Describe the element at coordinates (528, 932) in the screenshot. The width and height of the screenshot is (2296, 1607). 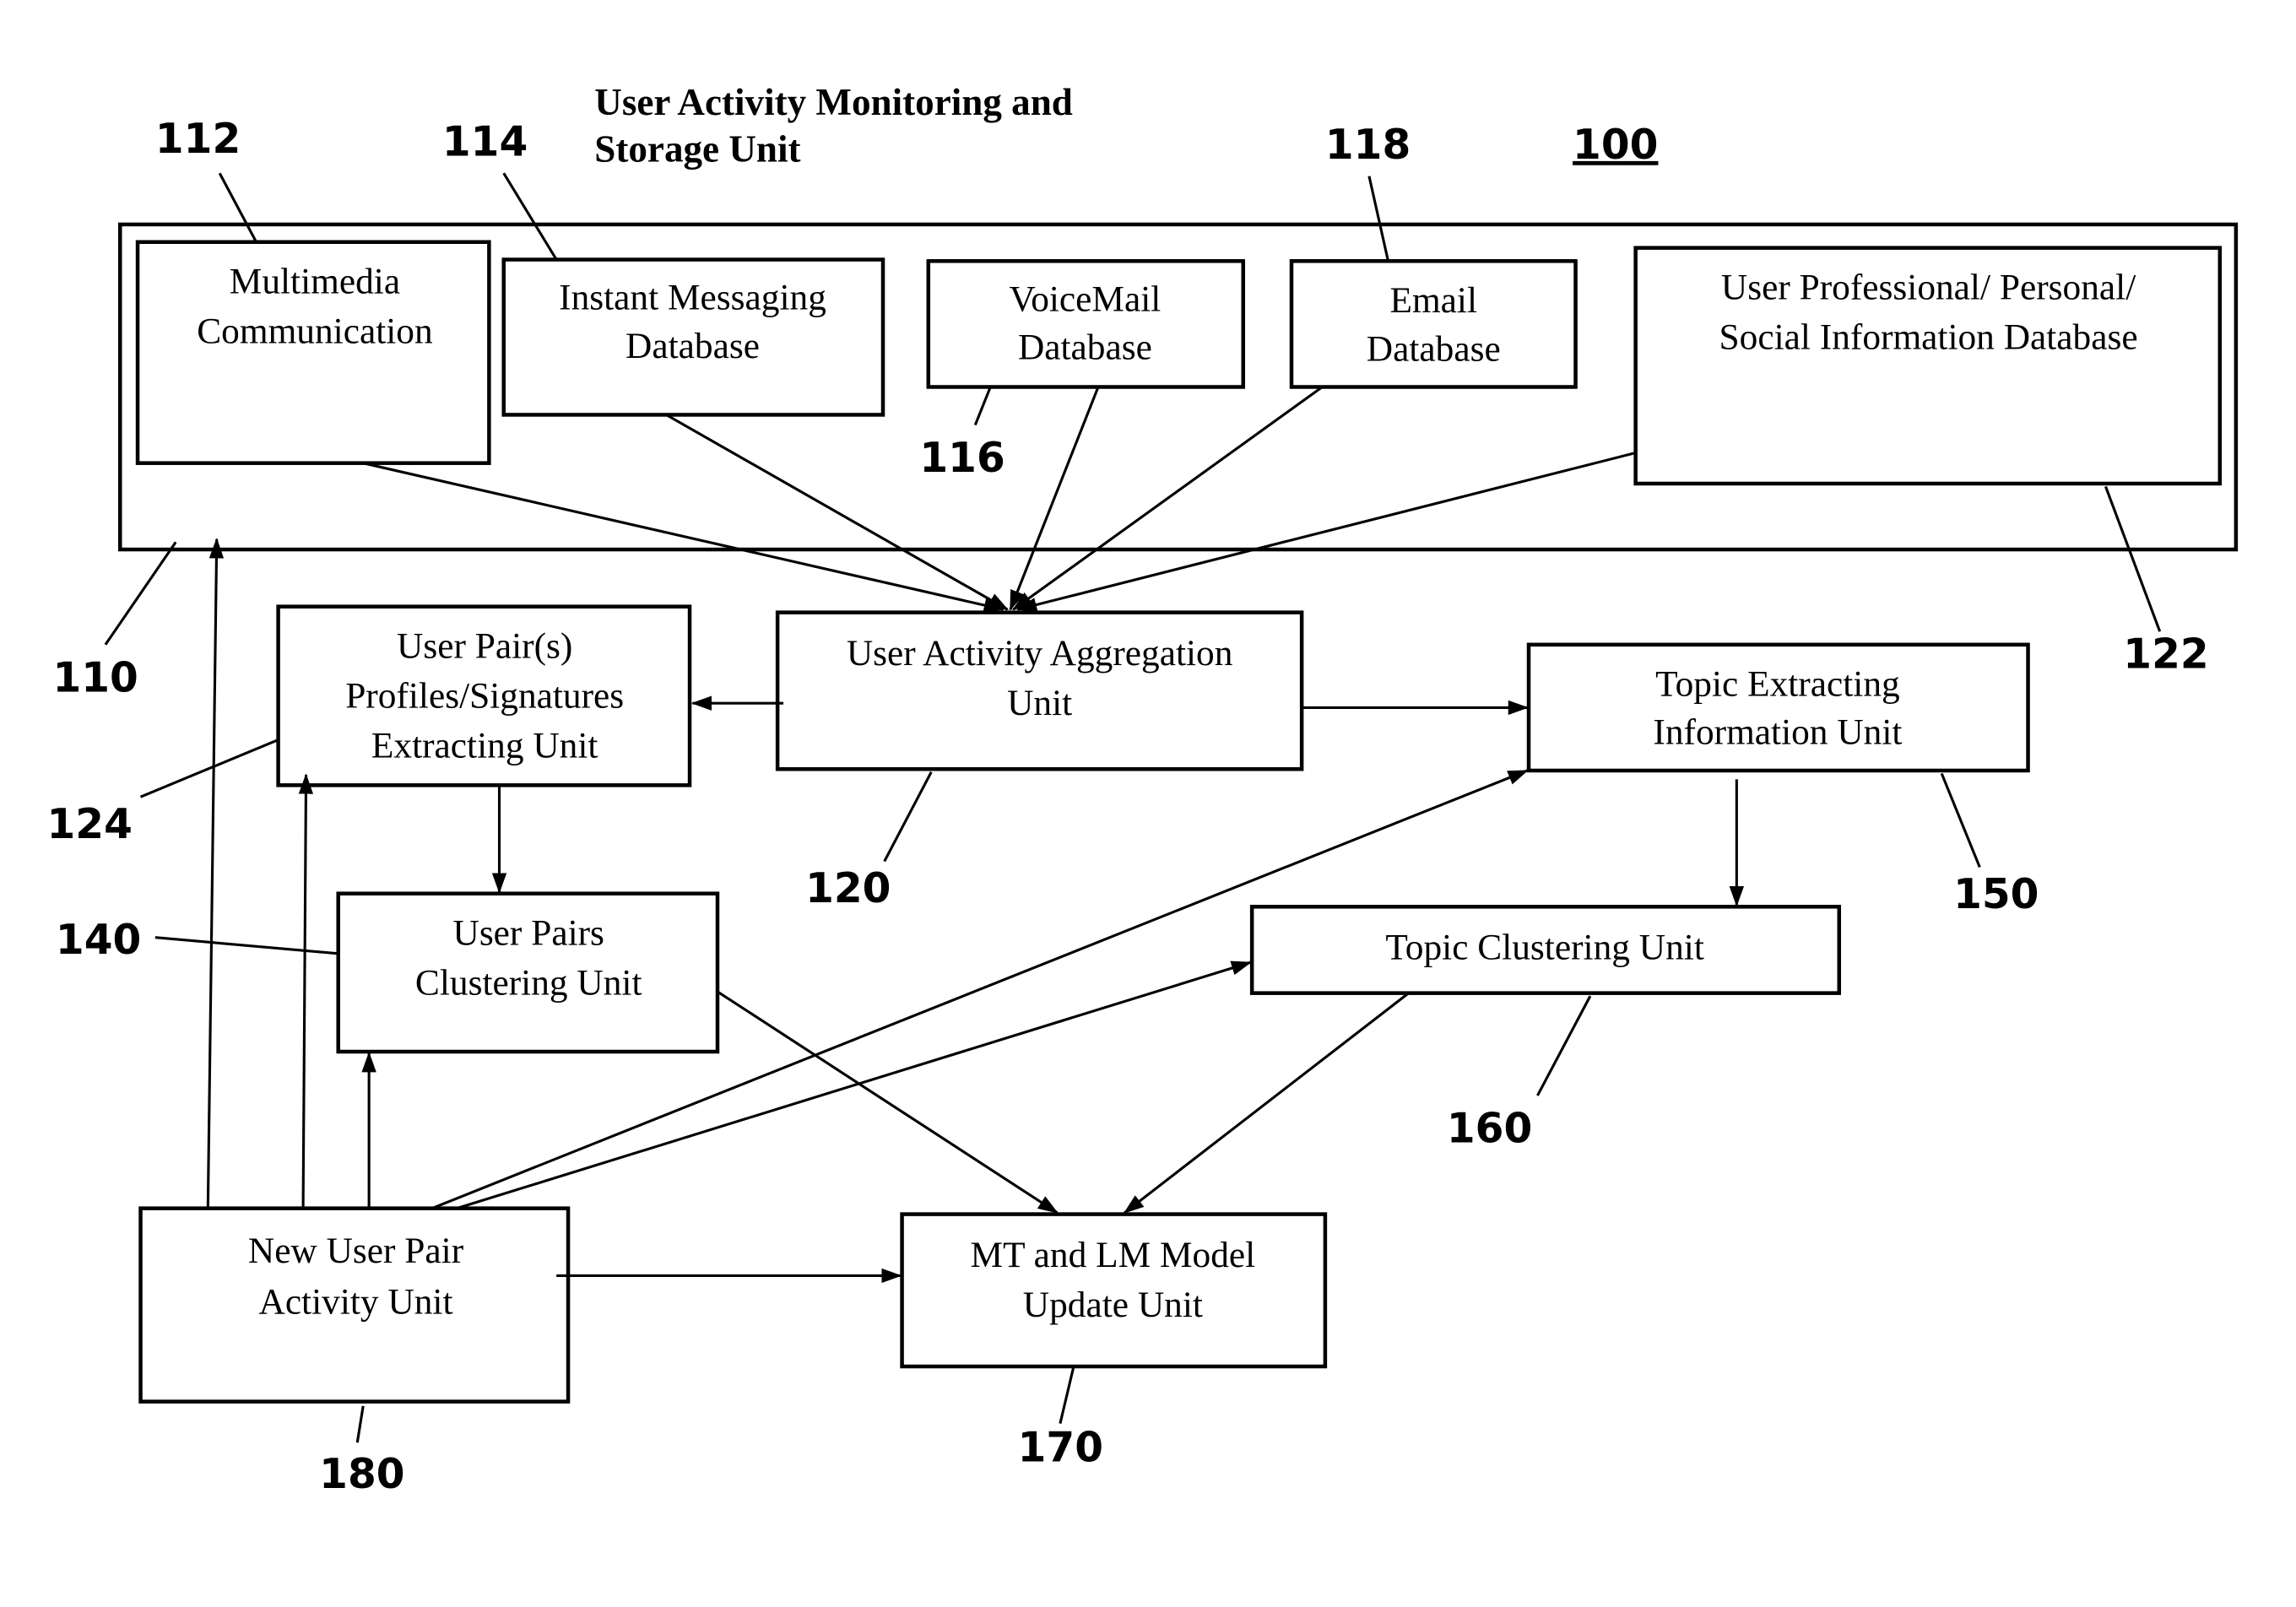
I see `node-label: User Pairs` at that location.